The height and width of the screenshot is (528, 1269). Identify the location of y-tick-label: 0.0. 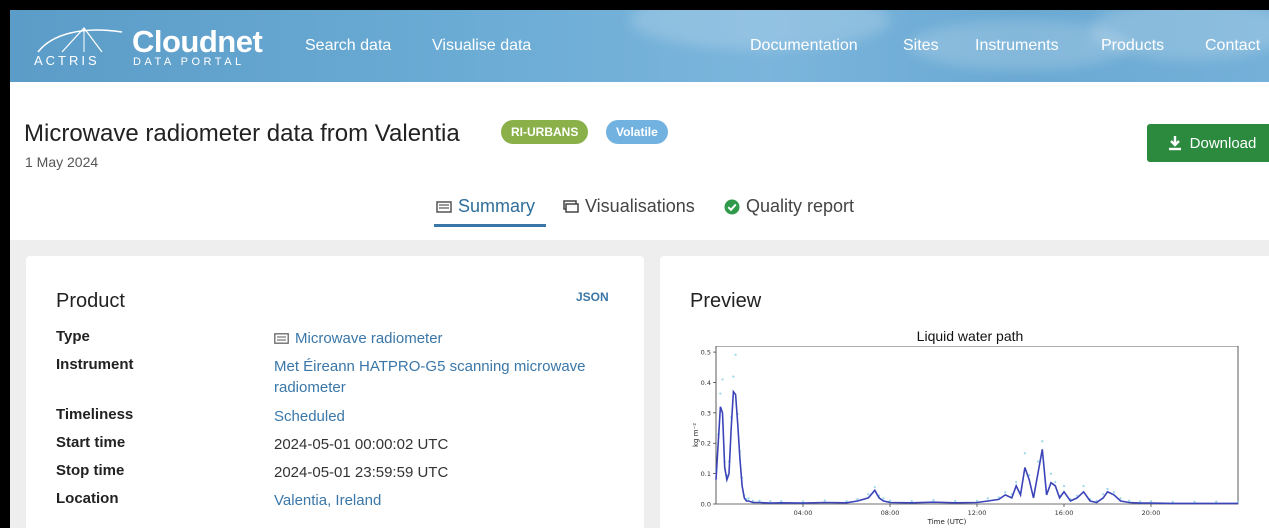
(706, 505).